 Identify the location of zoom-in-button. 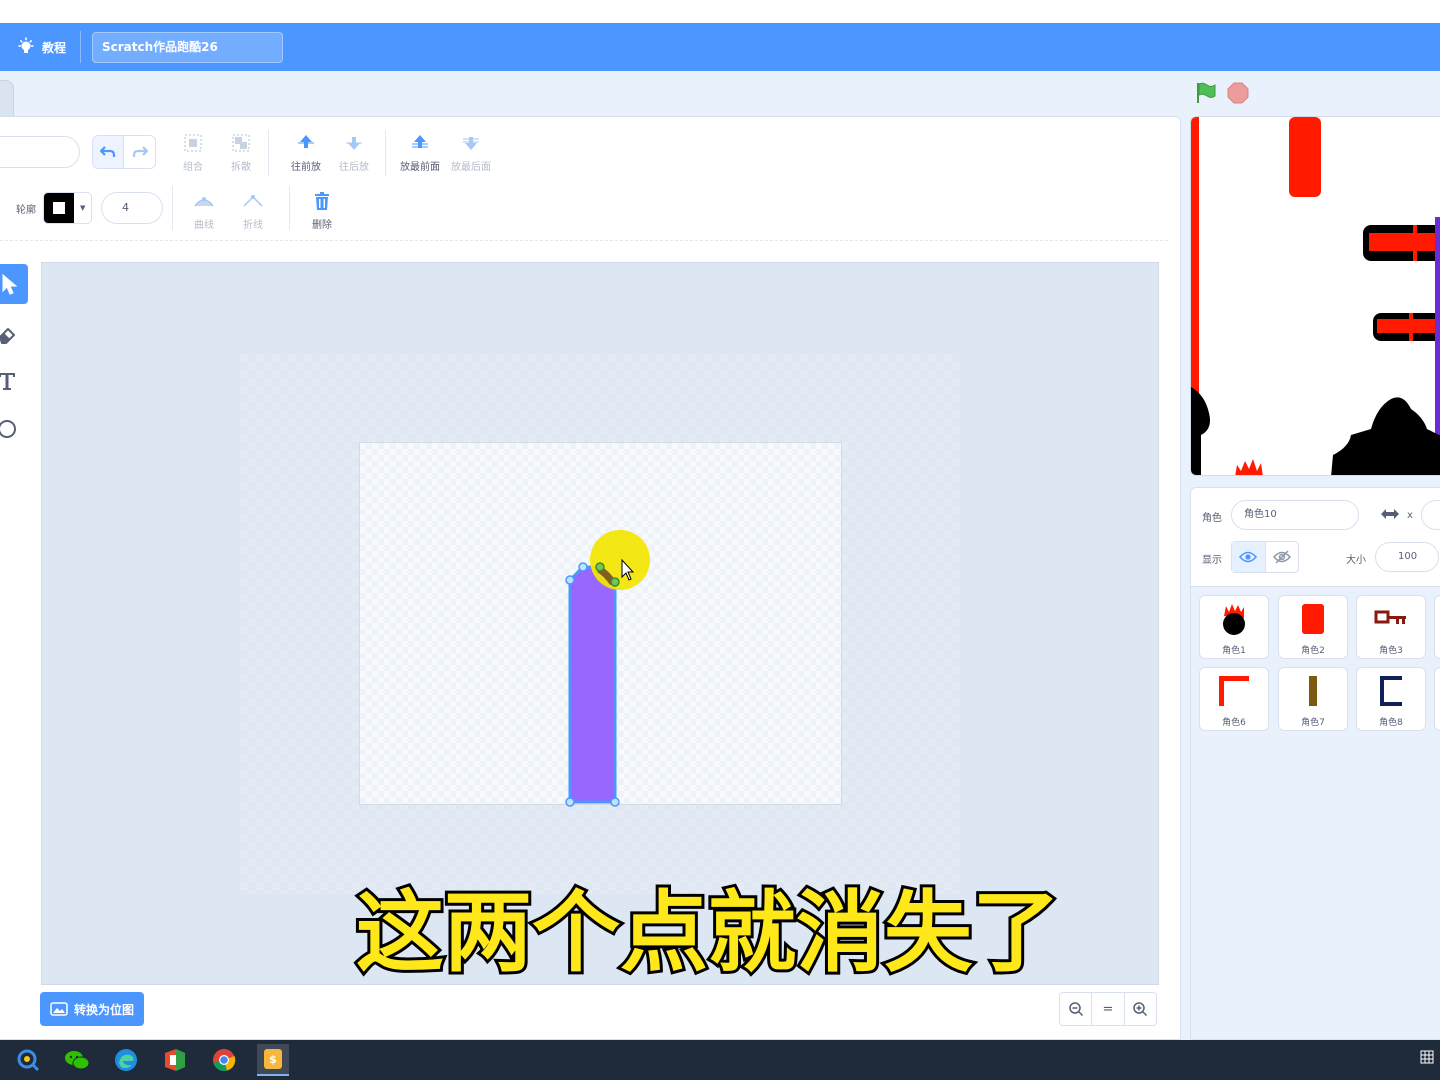
(1140, 1009).